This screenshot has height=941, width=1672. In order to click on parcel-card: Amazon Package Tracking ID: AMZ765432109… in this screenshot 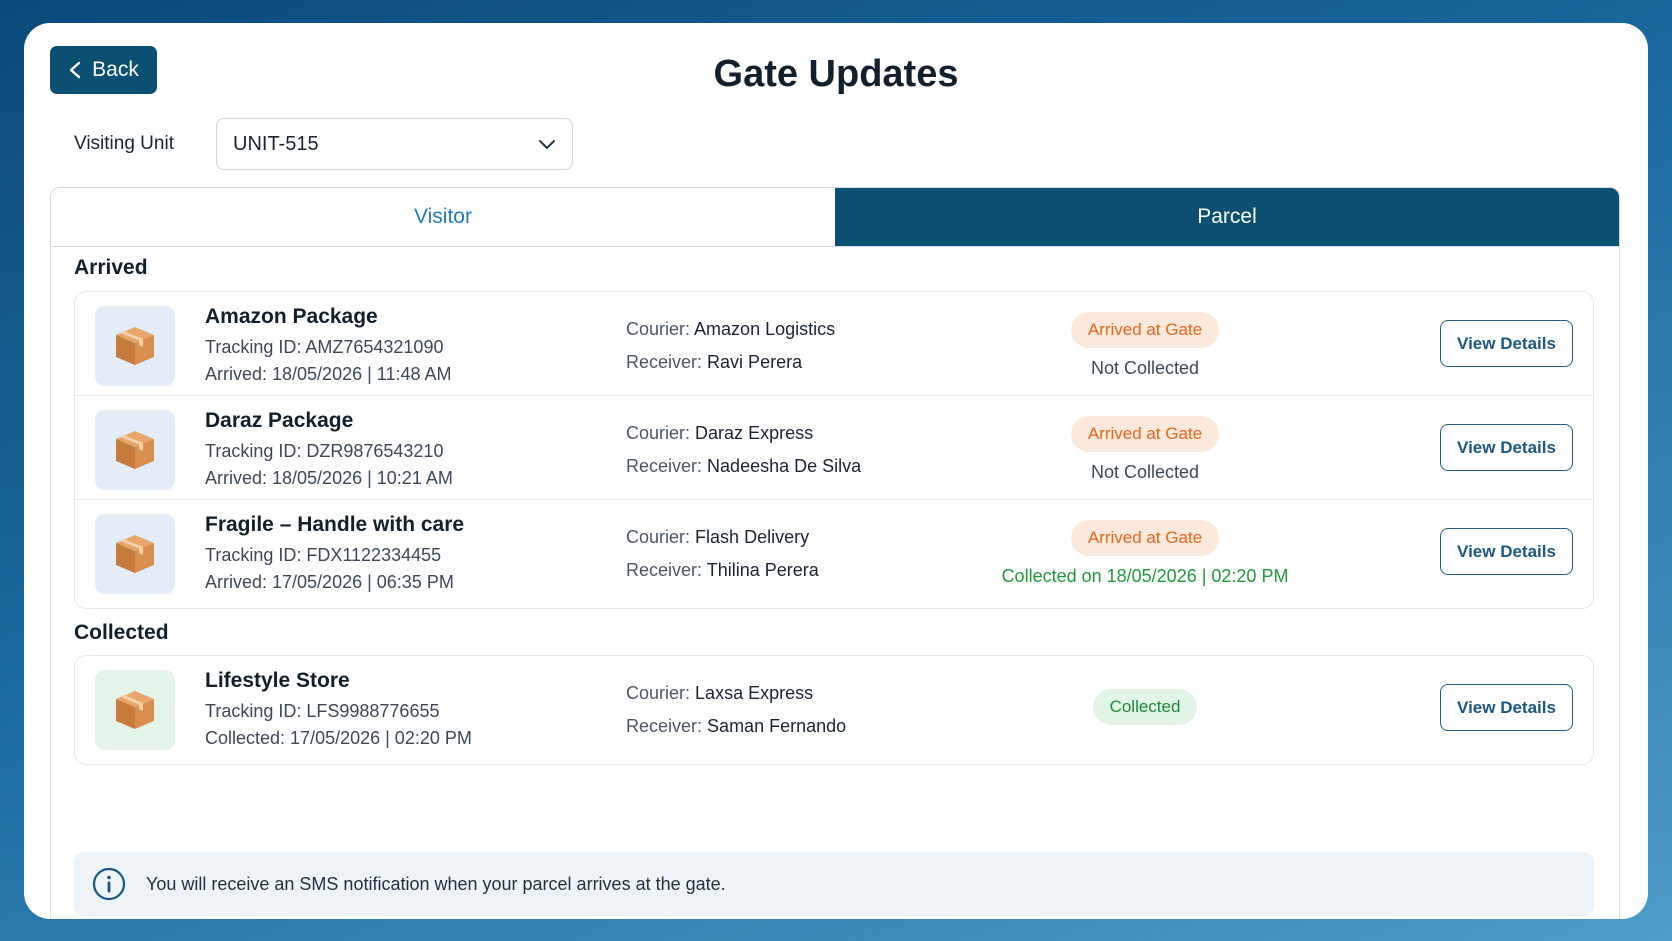, I will do `click(834, 346)`.